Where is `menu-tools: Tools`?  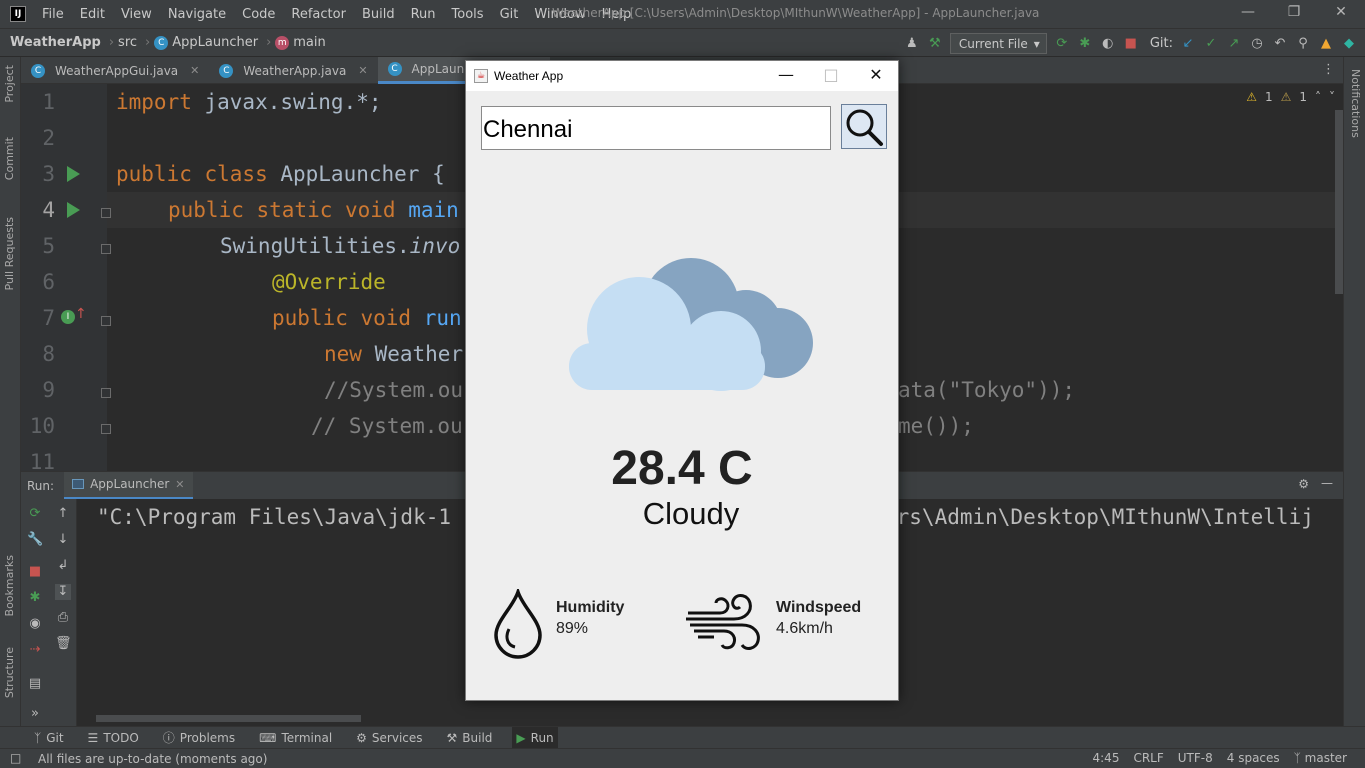
menu-tools: Tools is located at coordinates (468, 14).